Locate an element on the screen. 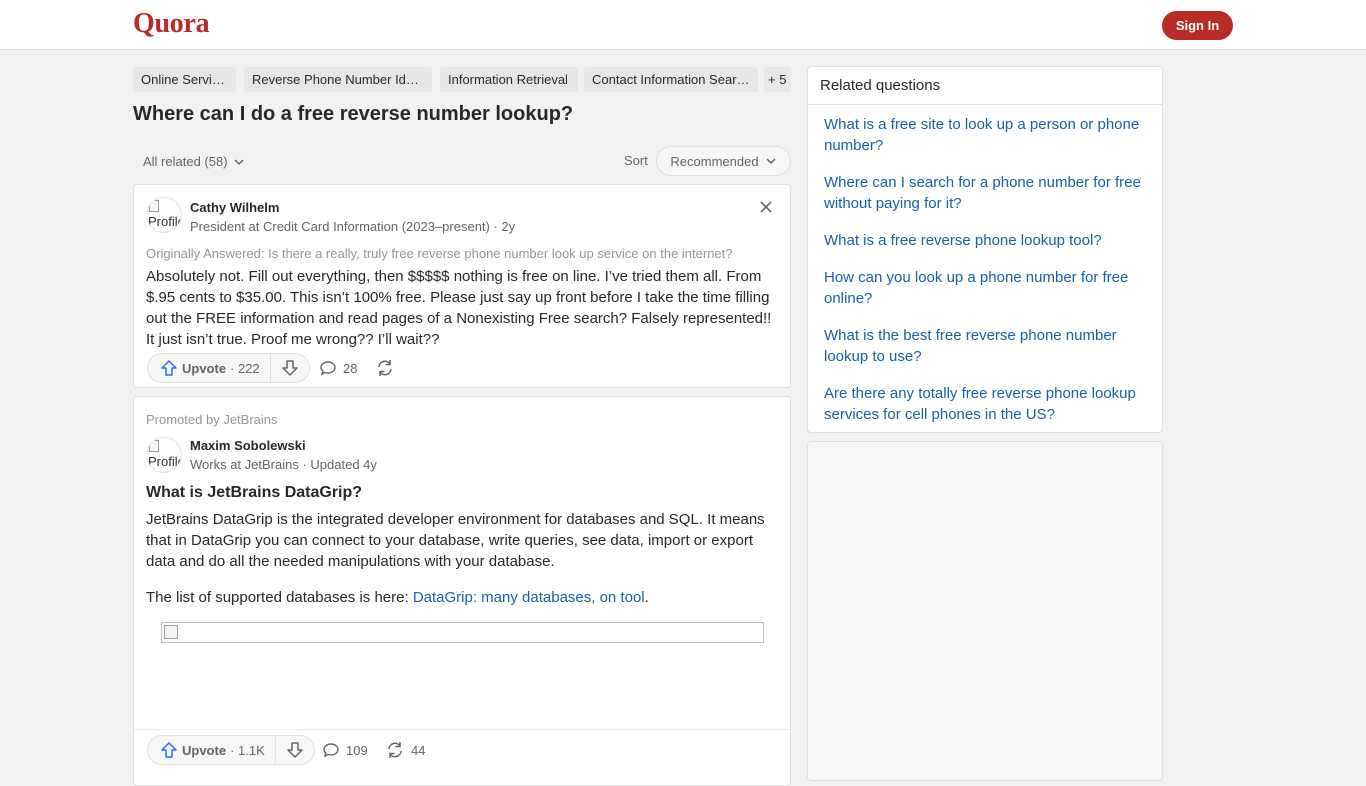  comment-count: 28 is located at coordinates (350, 368).